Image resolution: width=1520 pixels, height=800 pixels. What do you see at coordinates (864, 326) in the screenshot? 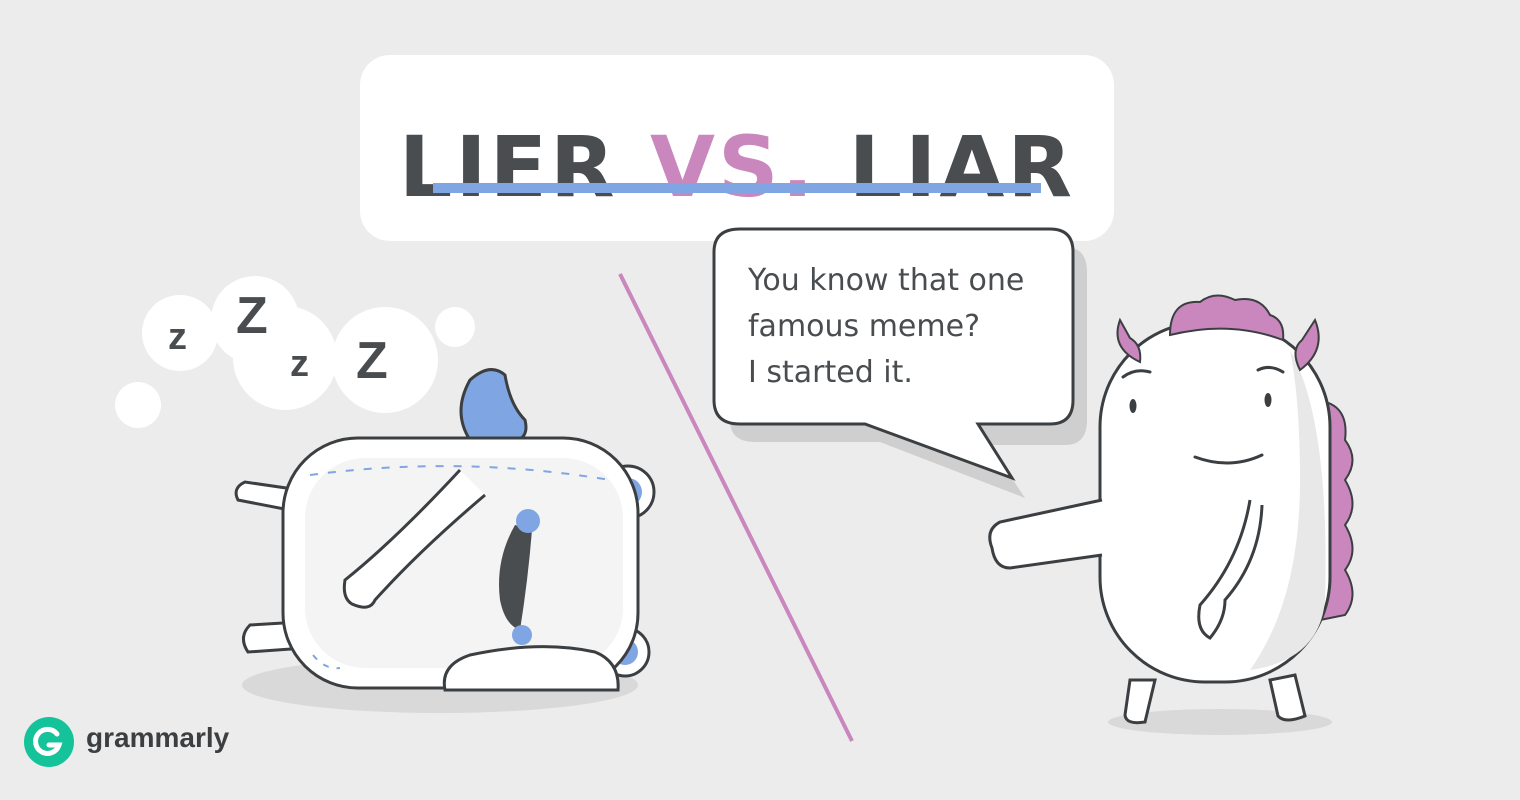
I see `speech-line-2: famous meme?` at bounding box center [864, 326].